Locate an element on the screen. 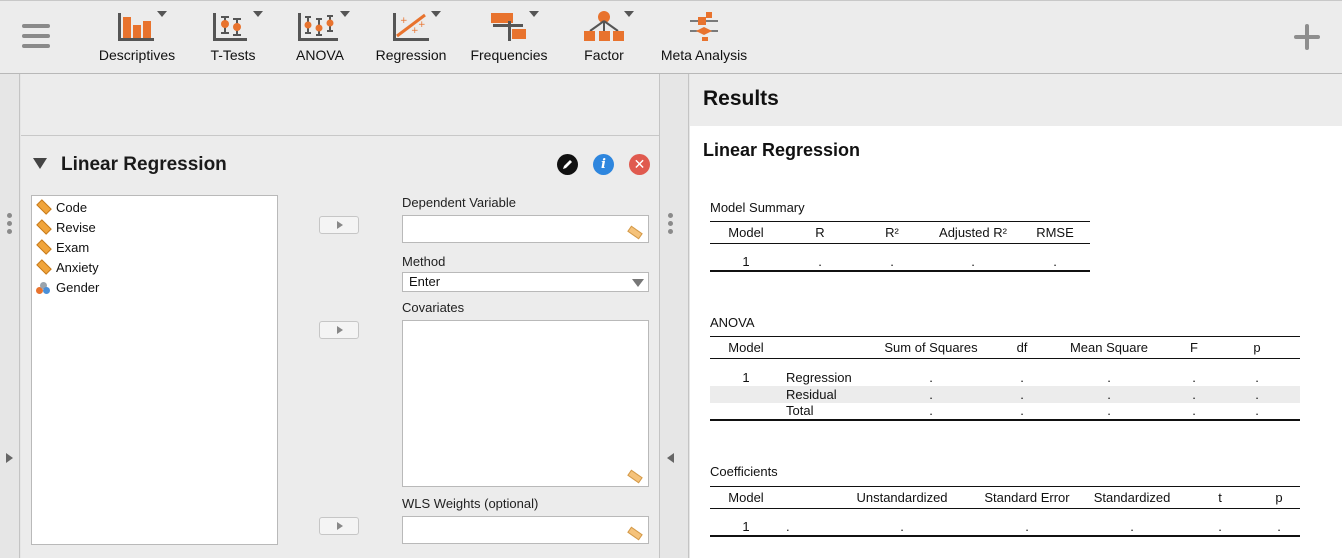 The image size is (1342, 558). column-header: Standard Error is located at coordinates (1027, 497).